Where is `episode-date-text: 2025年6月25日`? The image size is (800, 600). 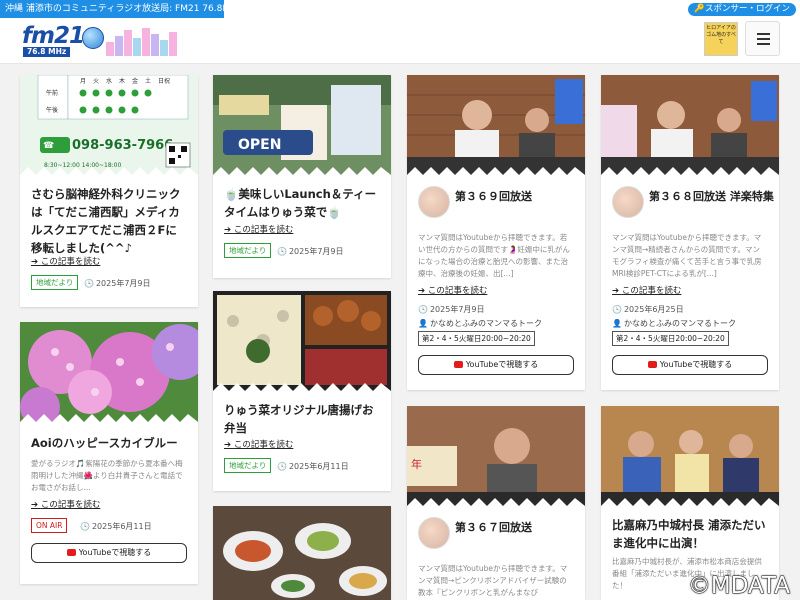
episode-date-text: 2025年6月25日 is located at coordinates (653, 309).